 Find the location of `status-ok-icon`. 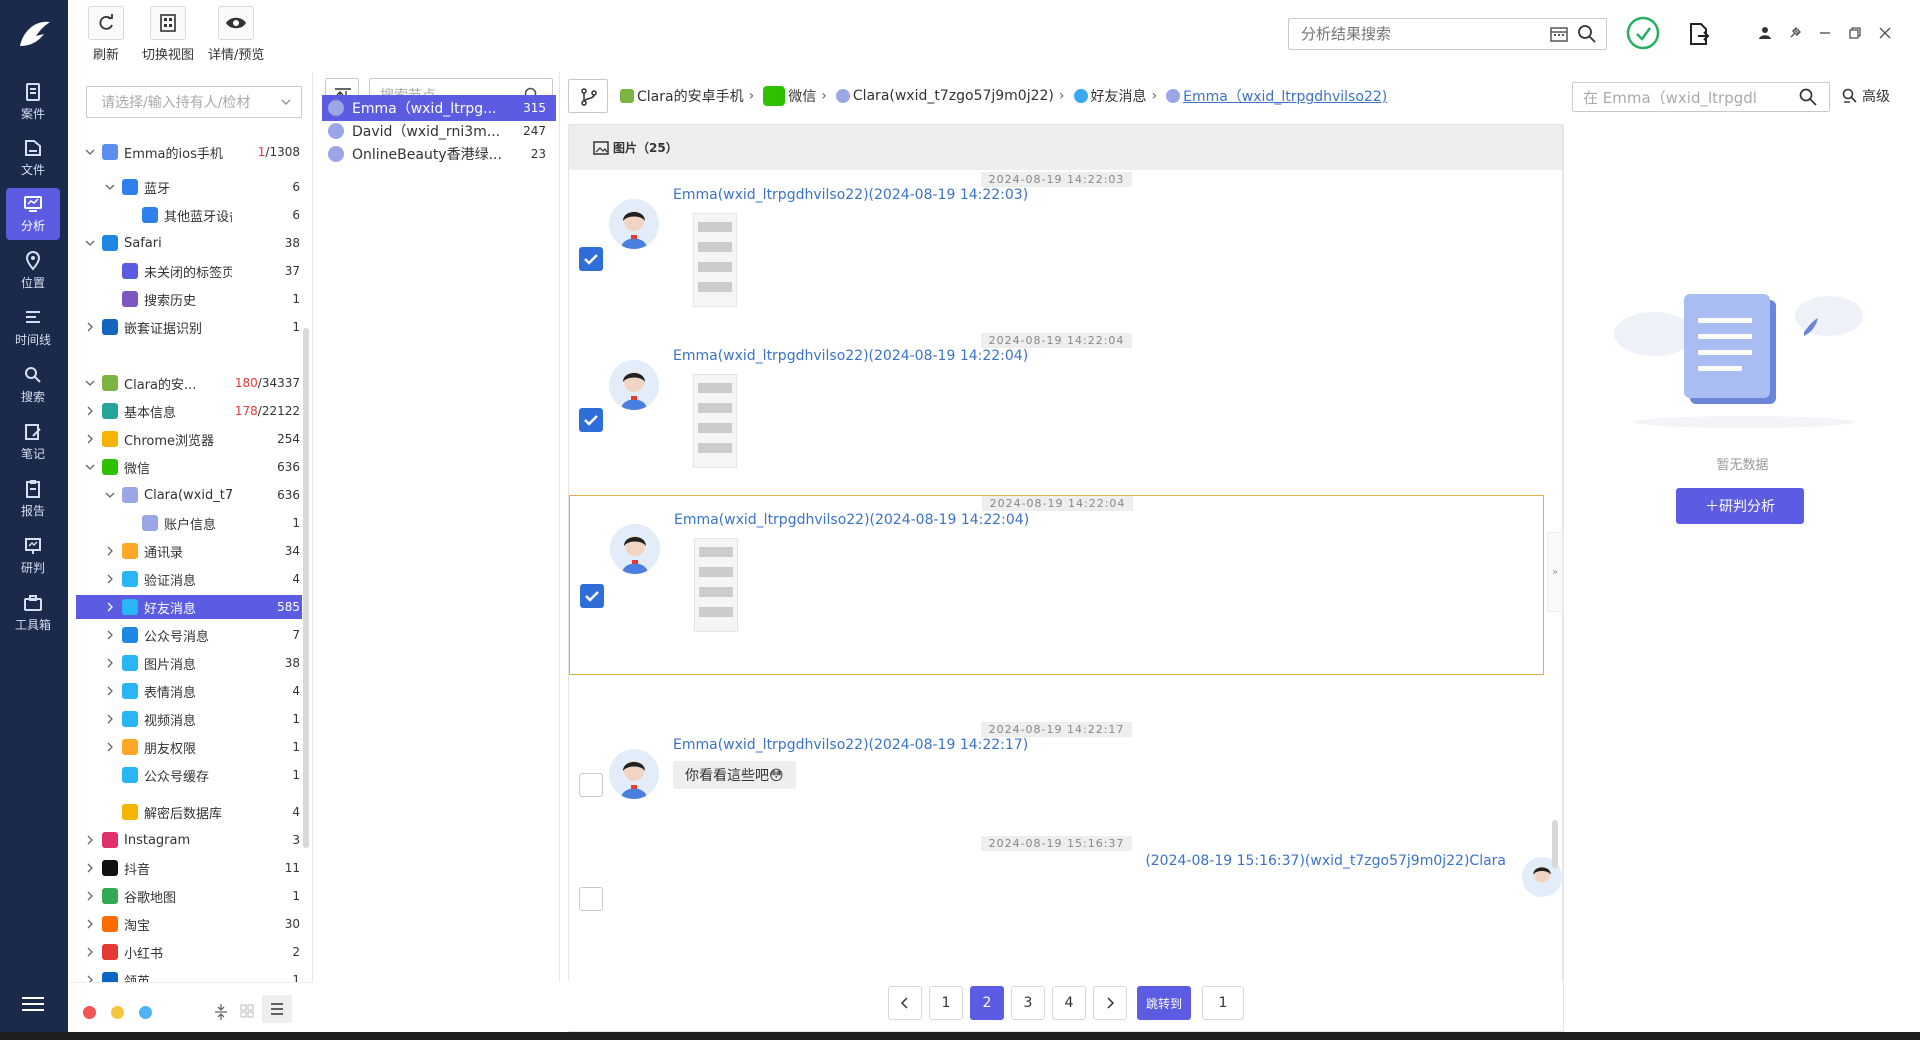

status-ok-icon is located at coordinates (1643, 33).